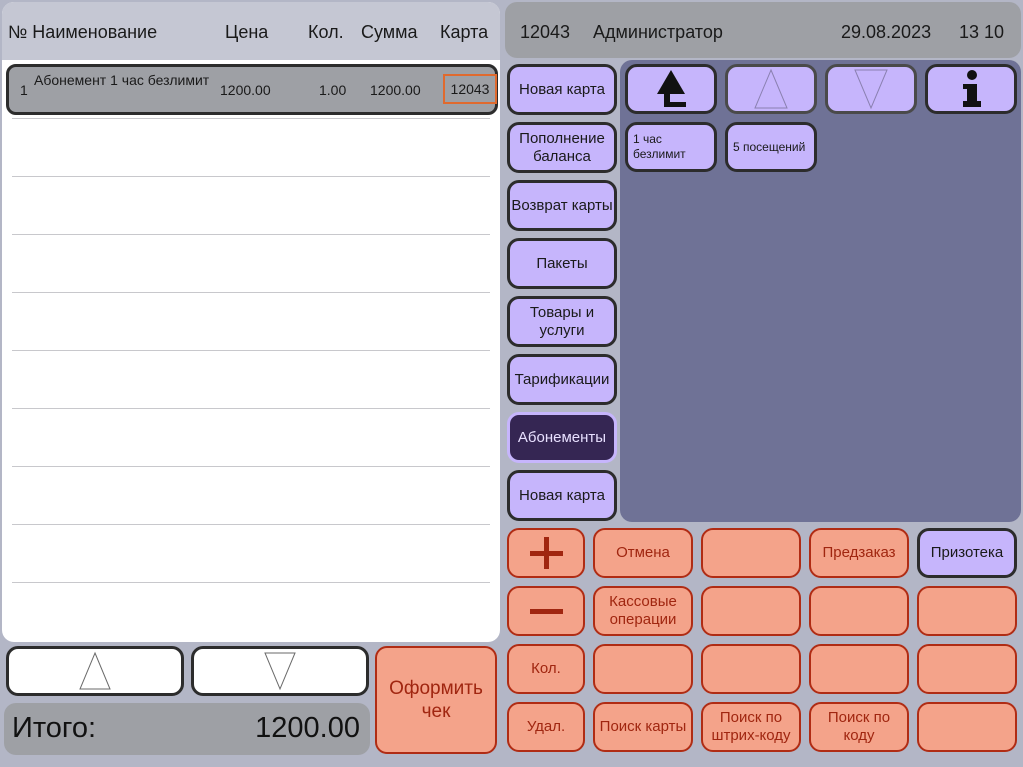  I want to click on menu-new-card: Новая карта, so click(562, 89).